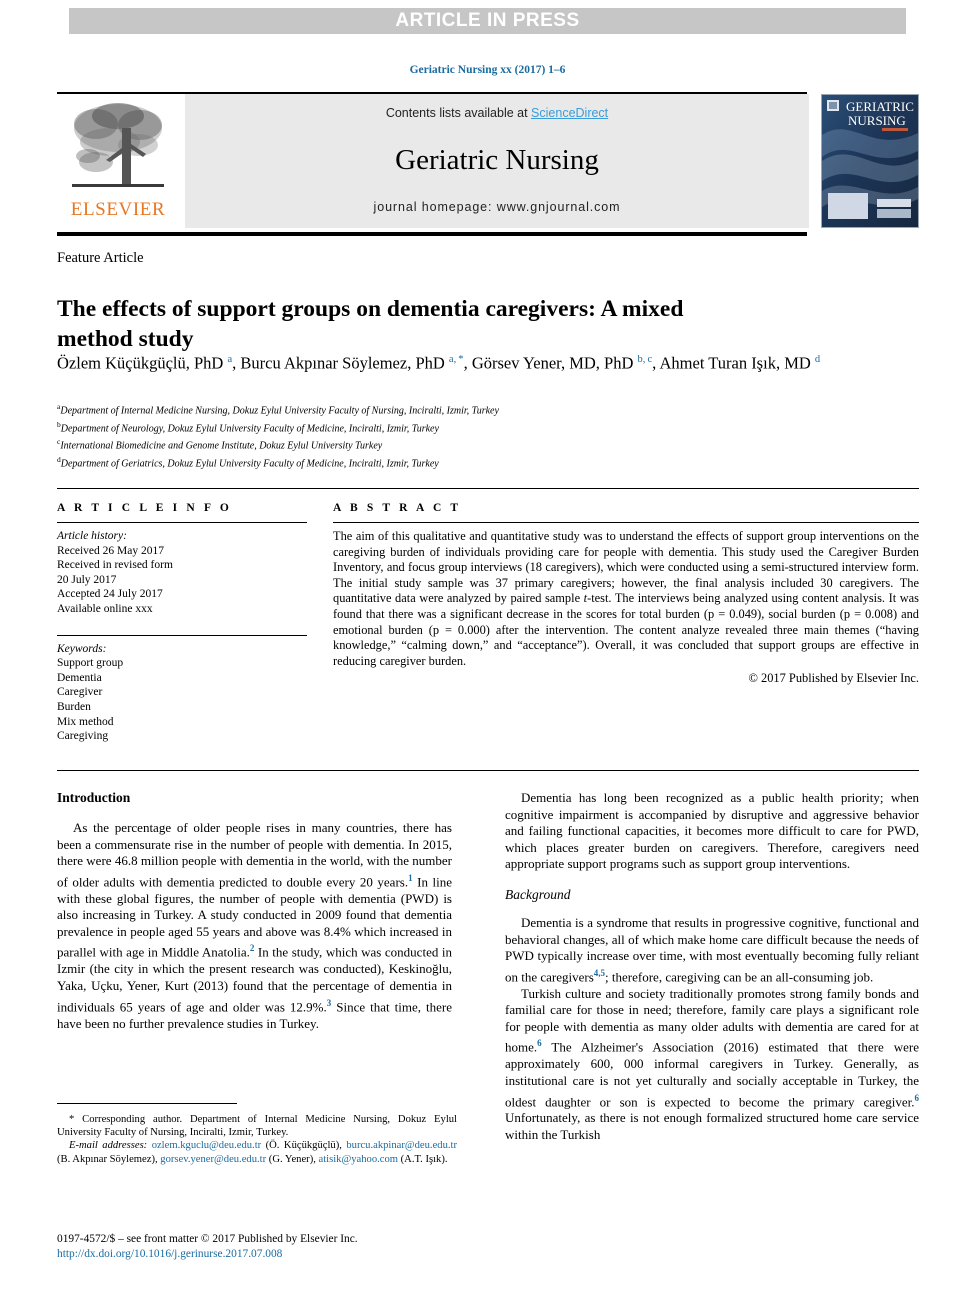 The image size is (975, 1305). I want to click on svg-text: GERIATRIC, so click(880, 106).